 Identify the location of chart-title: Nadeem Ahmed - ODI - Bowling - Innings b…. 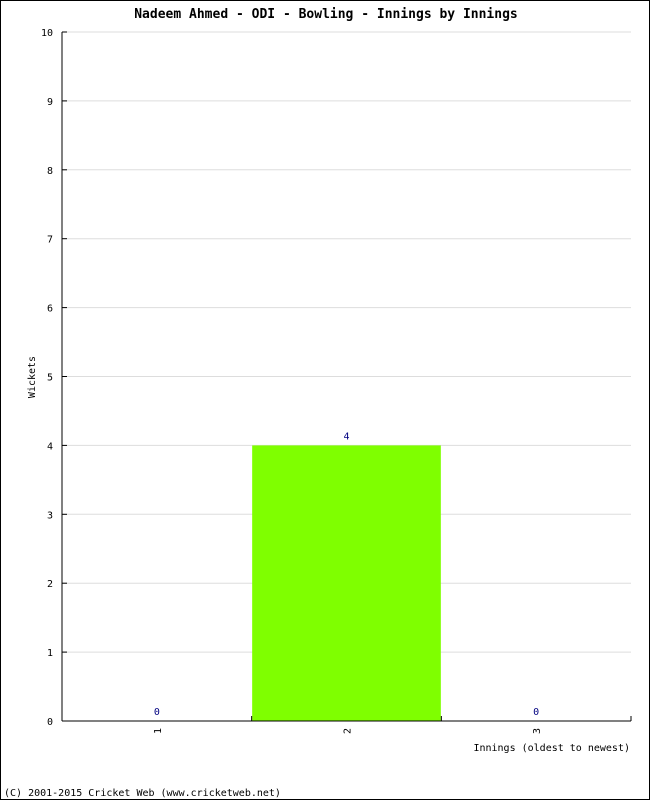
(326, 14).